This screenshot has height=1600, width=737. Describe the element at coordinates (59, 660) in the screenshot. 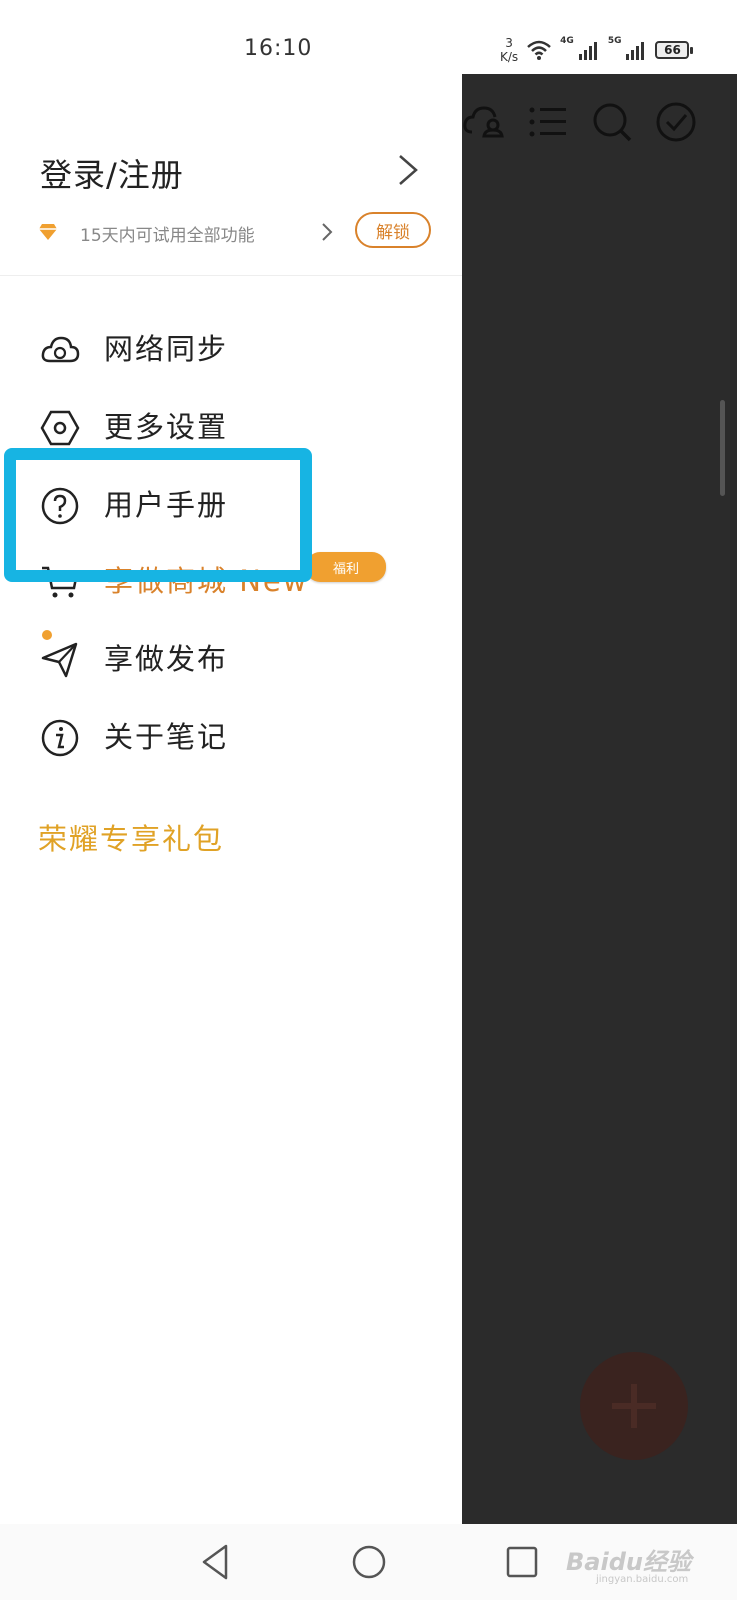

I see `paper-plane-icon` at that location.